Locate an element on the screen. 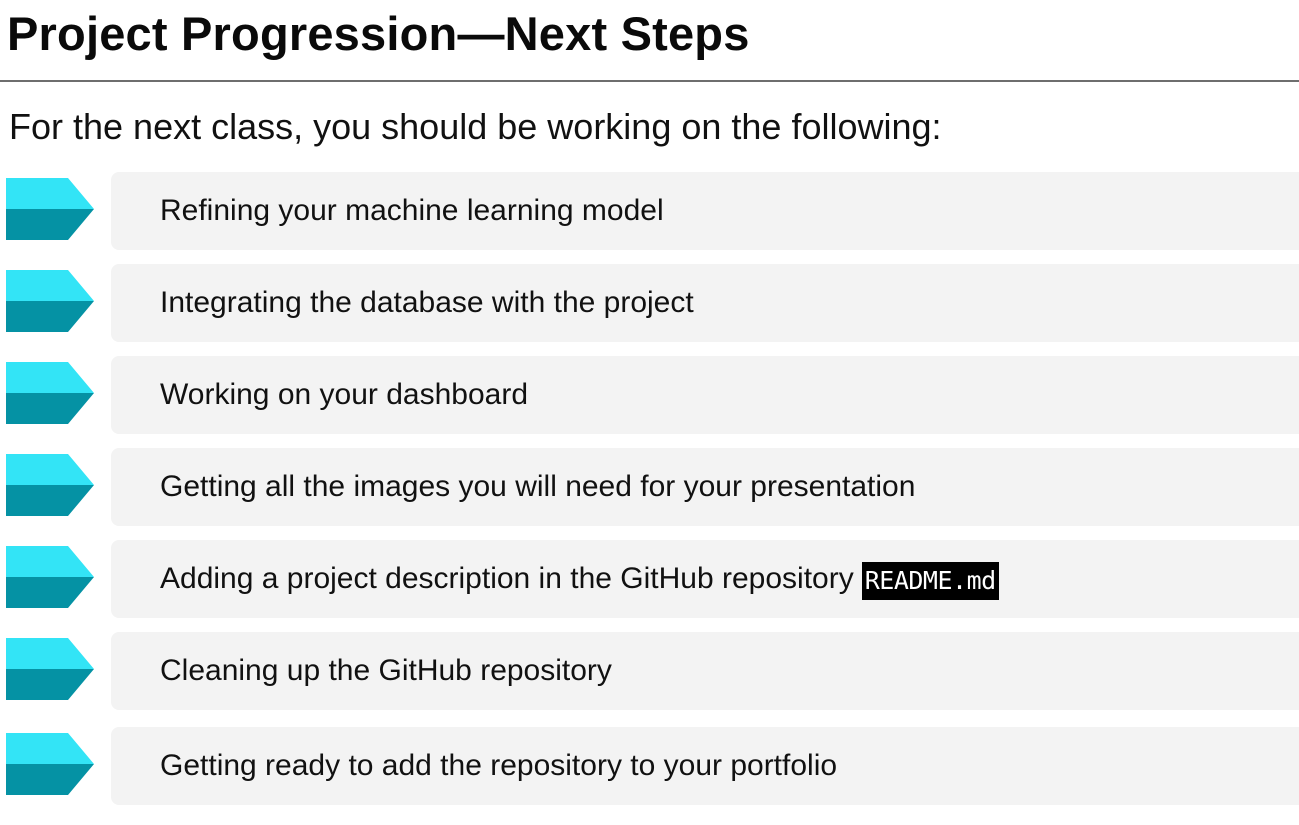 Image resolution: width=1299 pixels, height=825 pixels. item-label: Refining your machine learning model is located at coordinates (412, 211).